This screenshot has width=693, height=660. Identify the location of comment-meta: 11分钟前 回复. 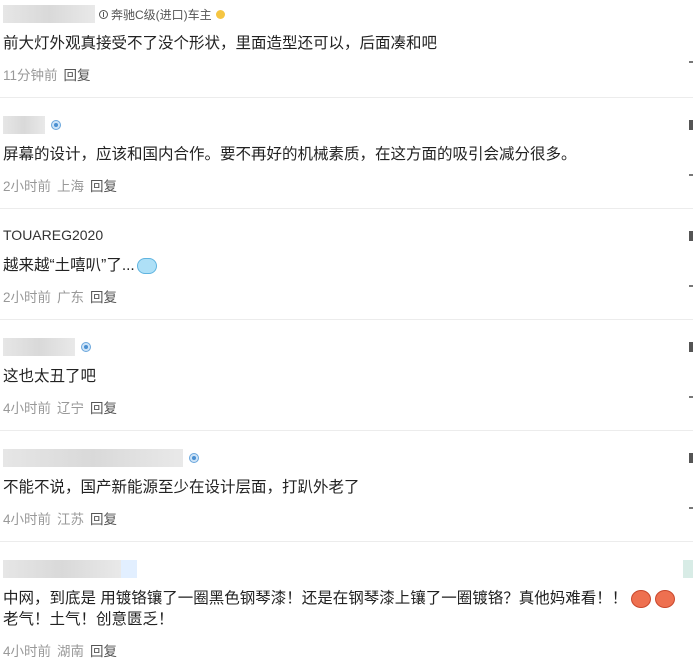
(47, 74).